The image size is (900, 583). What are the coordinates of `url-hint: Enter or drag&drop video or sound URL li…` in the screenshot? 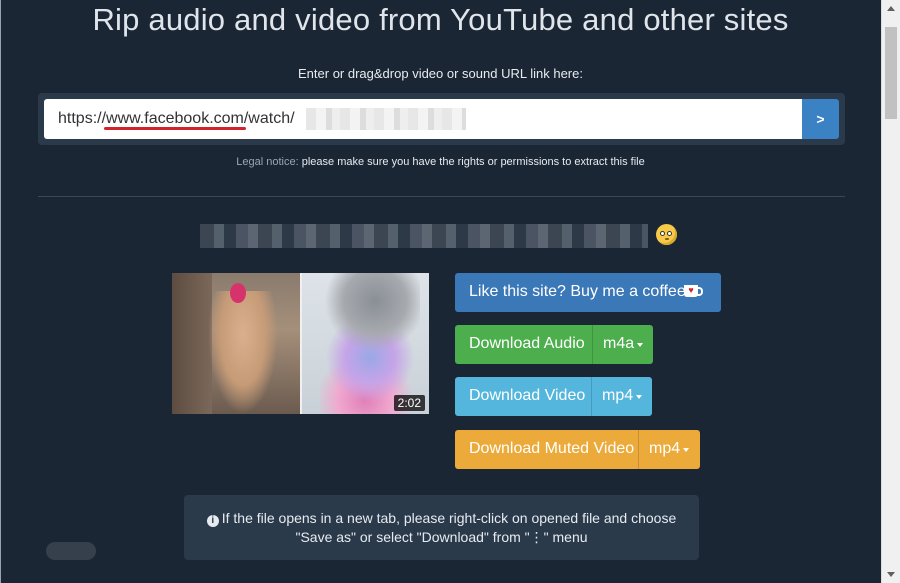 It's located at (440, 73).